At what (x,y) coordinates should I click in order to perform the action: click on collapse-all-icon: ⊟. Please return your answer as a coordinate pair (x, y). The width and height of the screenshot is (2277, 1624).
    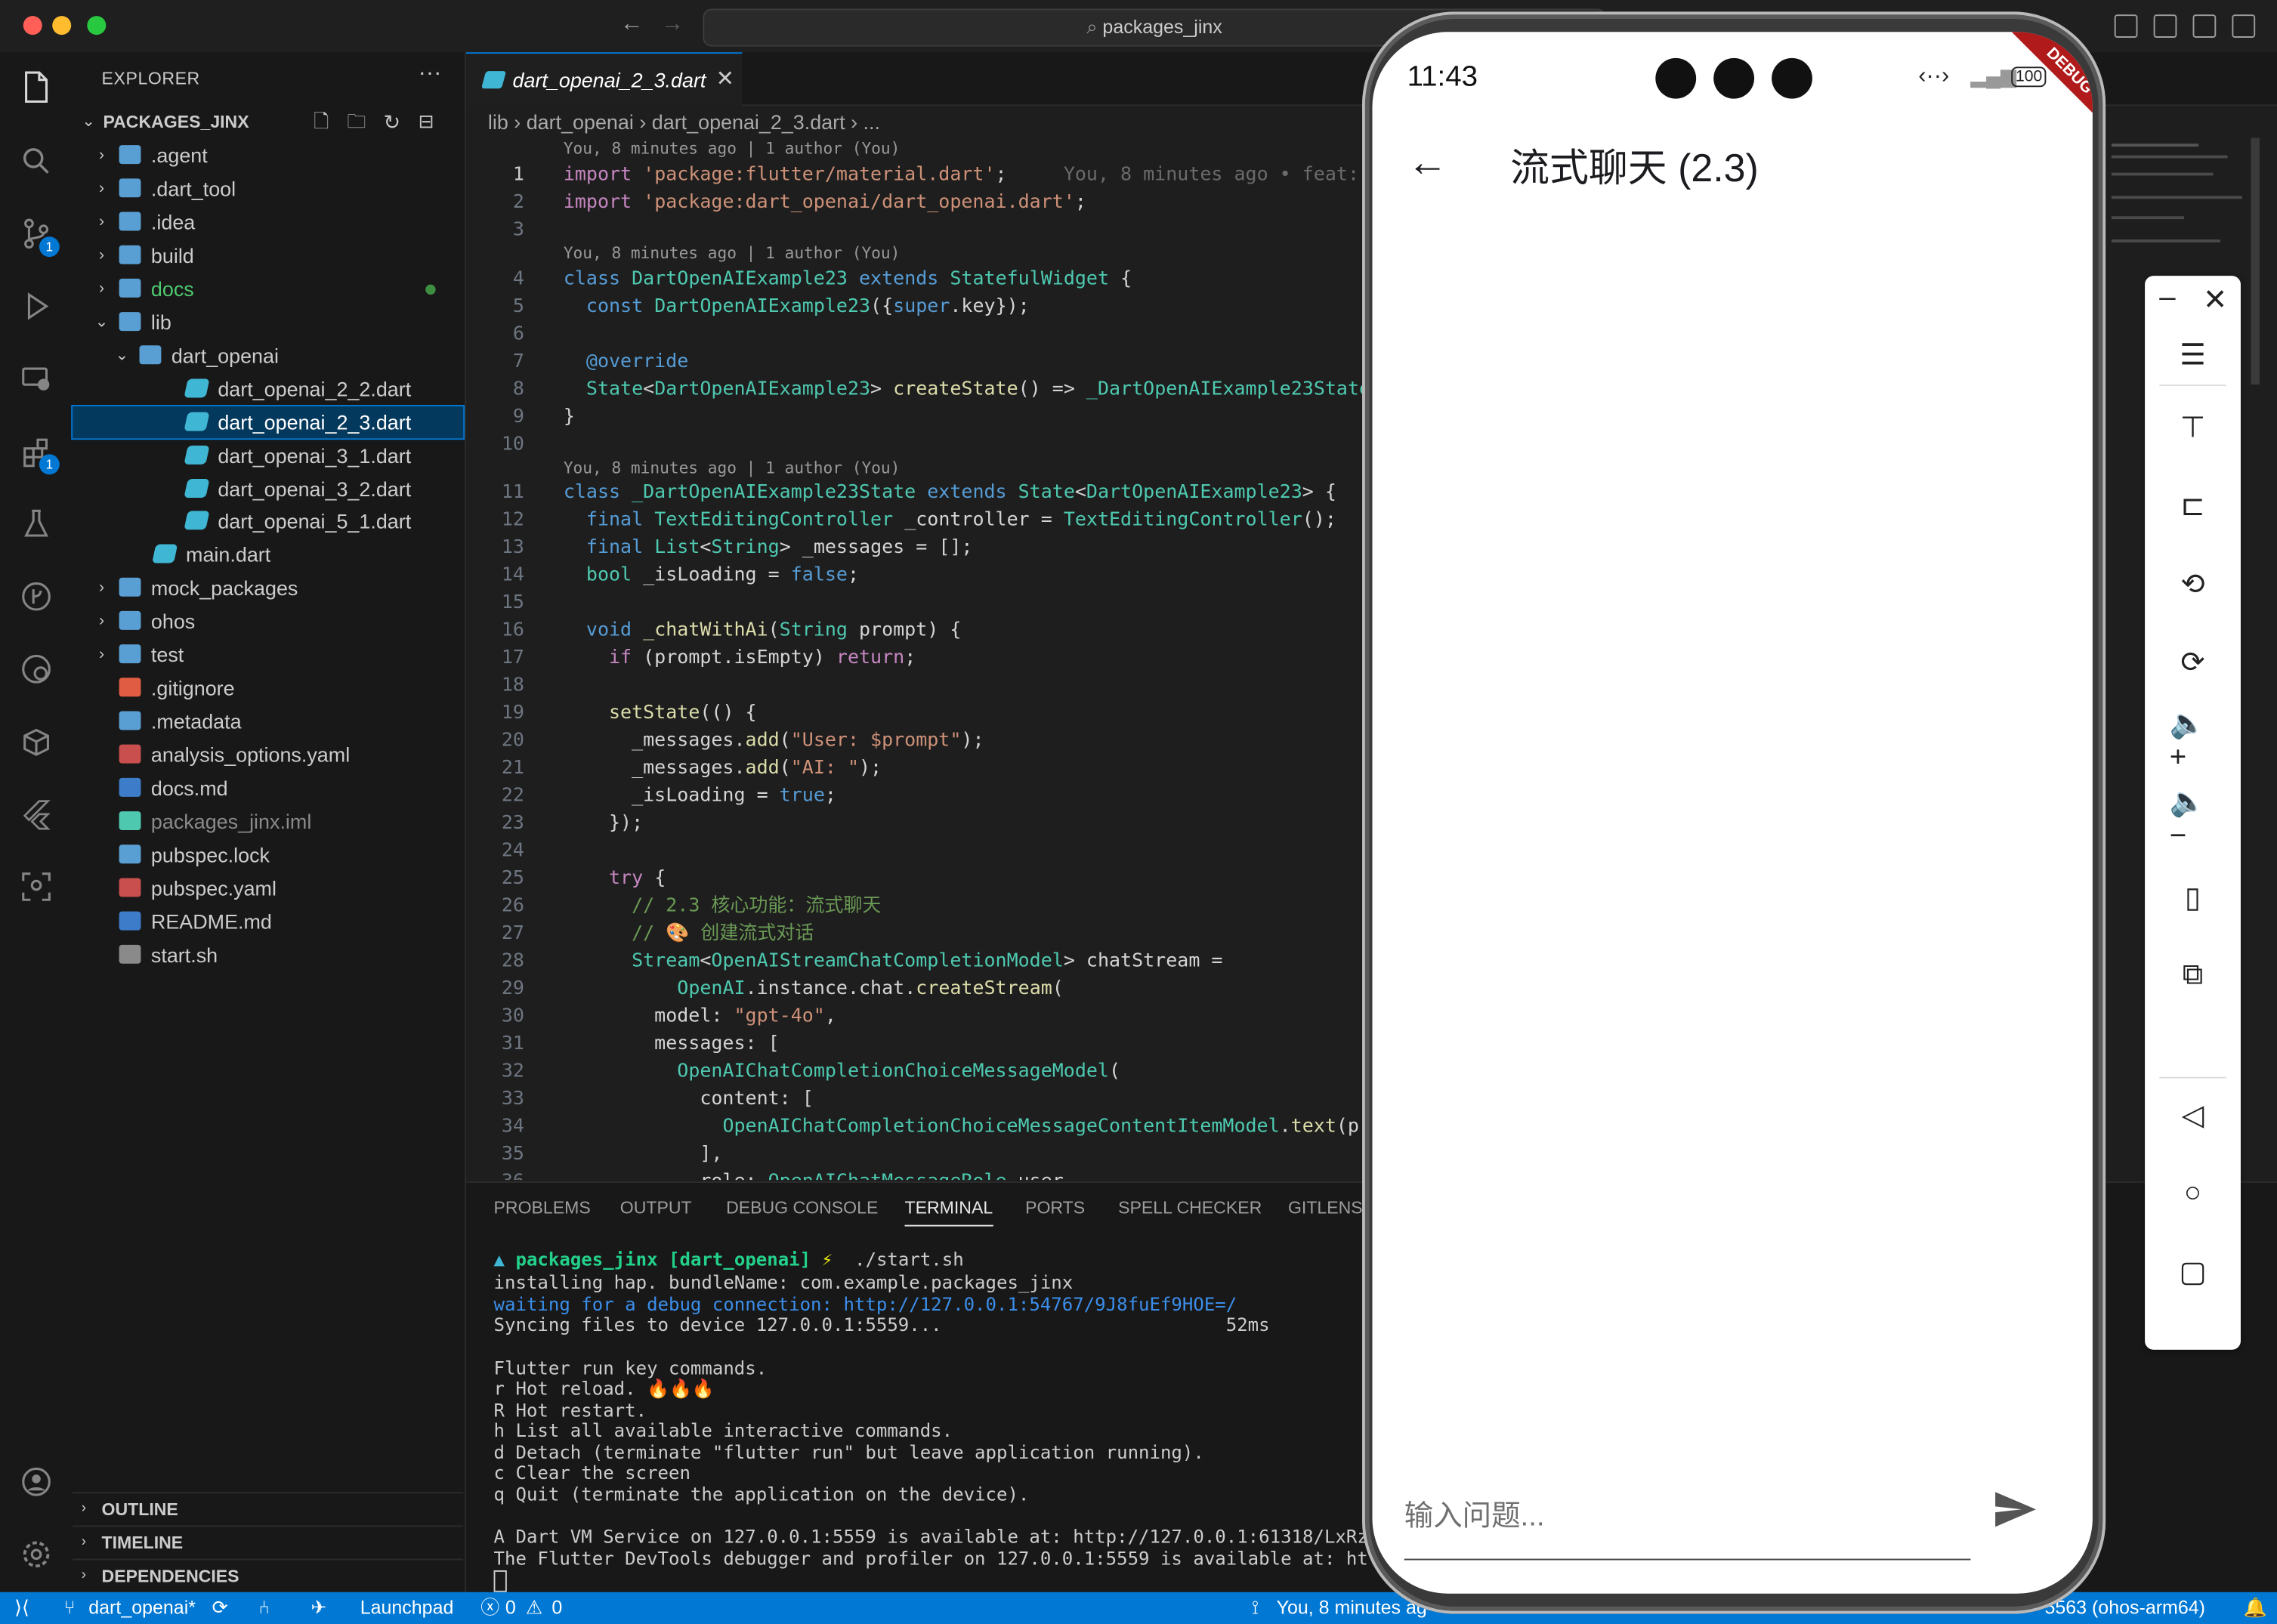
    Looking at the image, I should click on (427, 121).